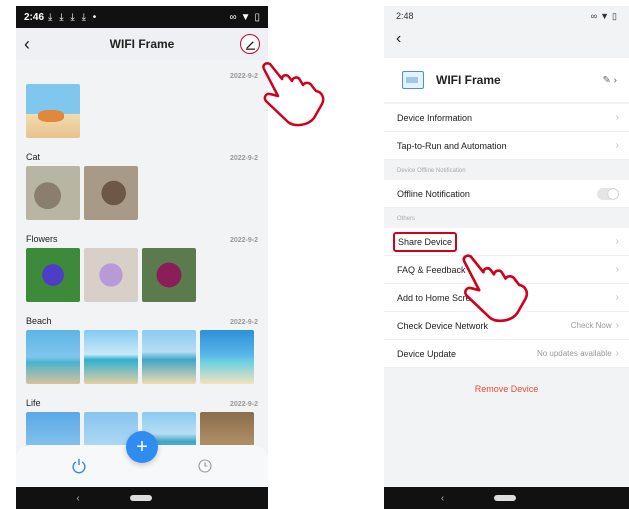 Image resolution: width=629 pixels, height=509 pixels. What do you see at coordinates (506, 118) in the screenshot?
I see `device-information-row: Device Information ›` at bounding box center [506, 118].